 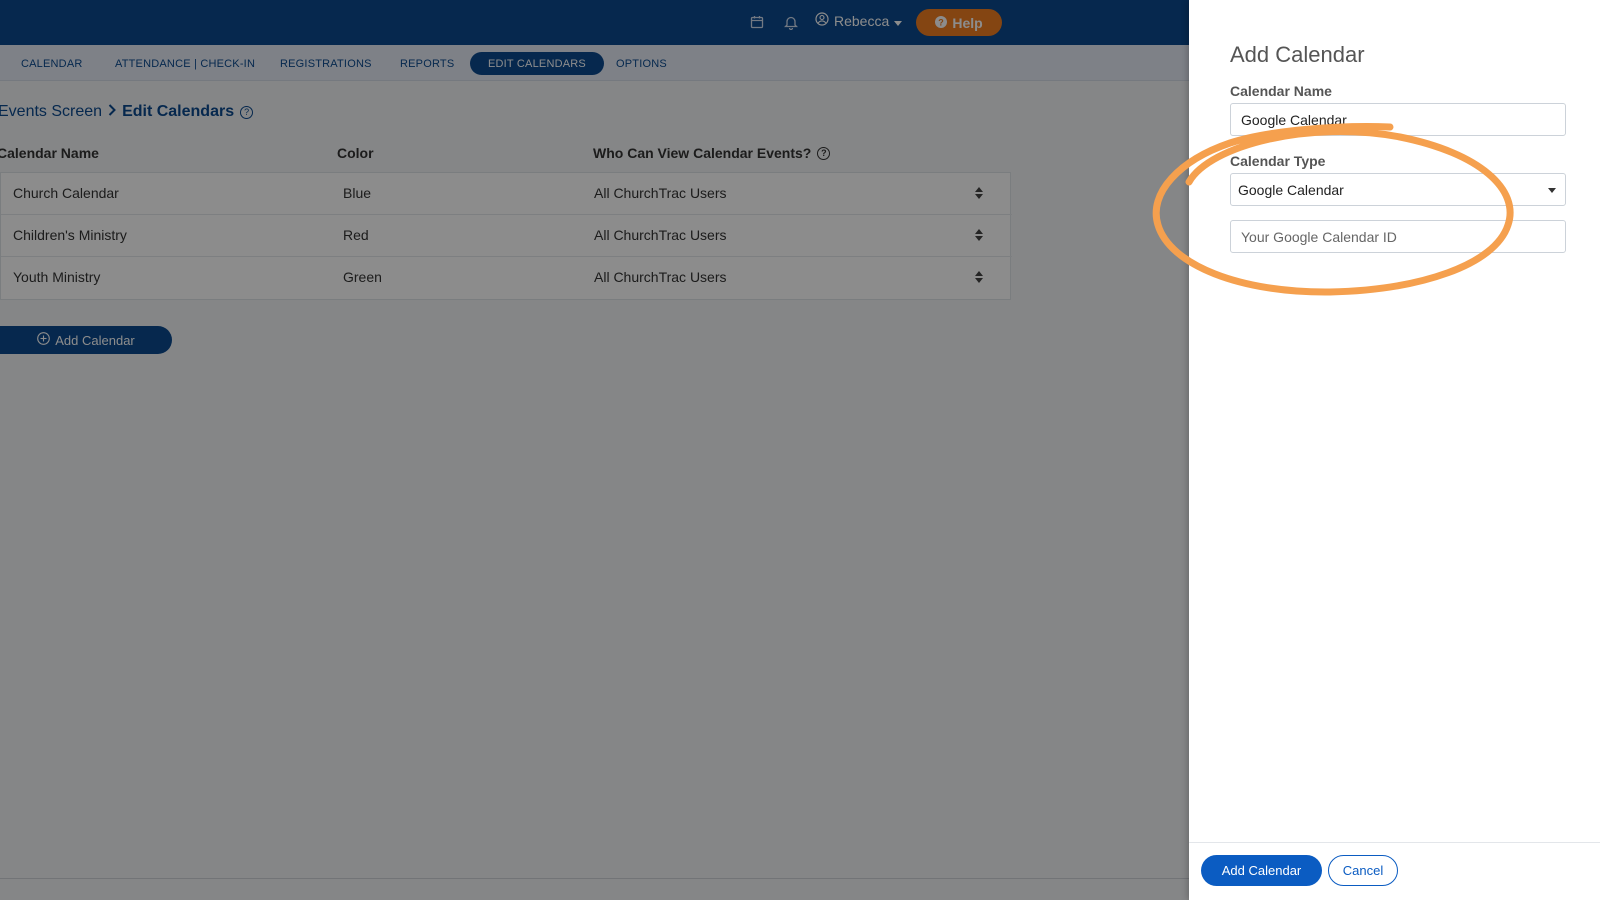 I want to click on google-calendar-id-placeholder: Your Google Calendar ID, so click(x=1319, y=236).